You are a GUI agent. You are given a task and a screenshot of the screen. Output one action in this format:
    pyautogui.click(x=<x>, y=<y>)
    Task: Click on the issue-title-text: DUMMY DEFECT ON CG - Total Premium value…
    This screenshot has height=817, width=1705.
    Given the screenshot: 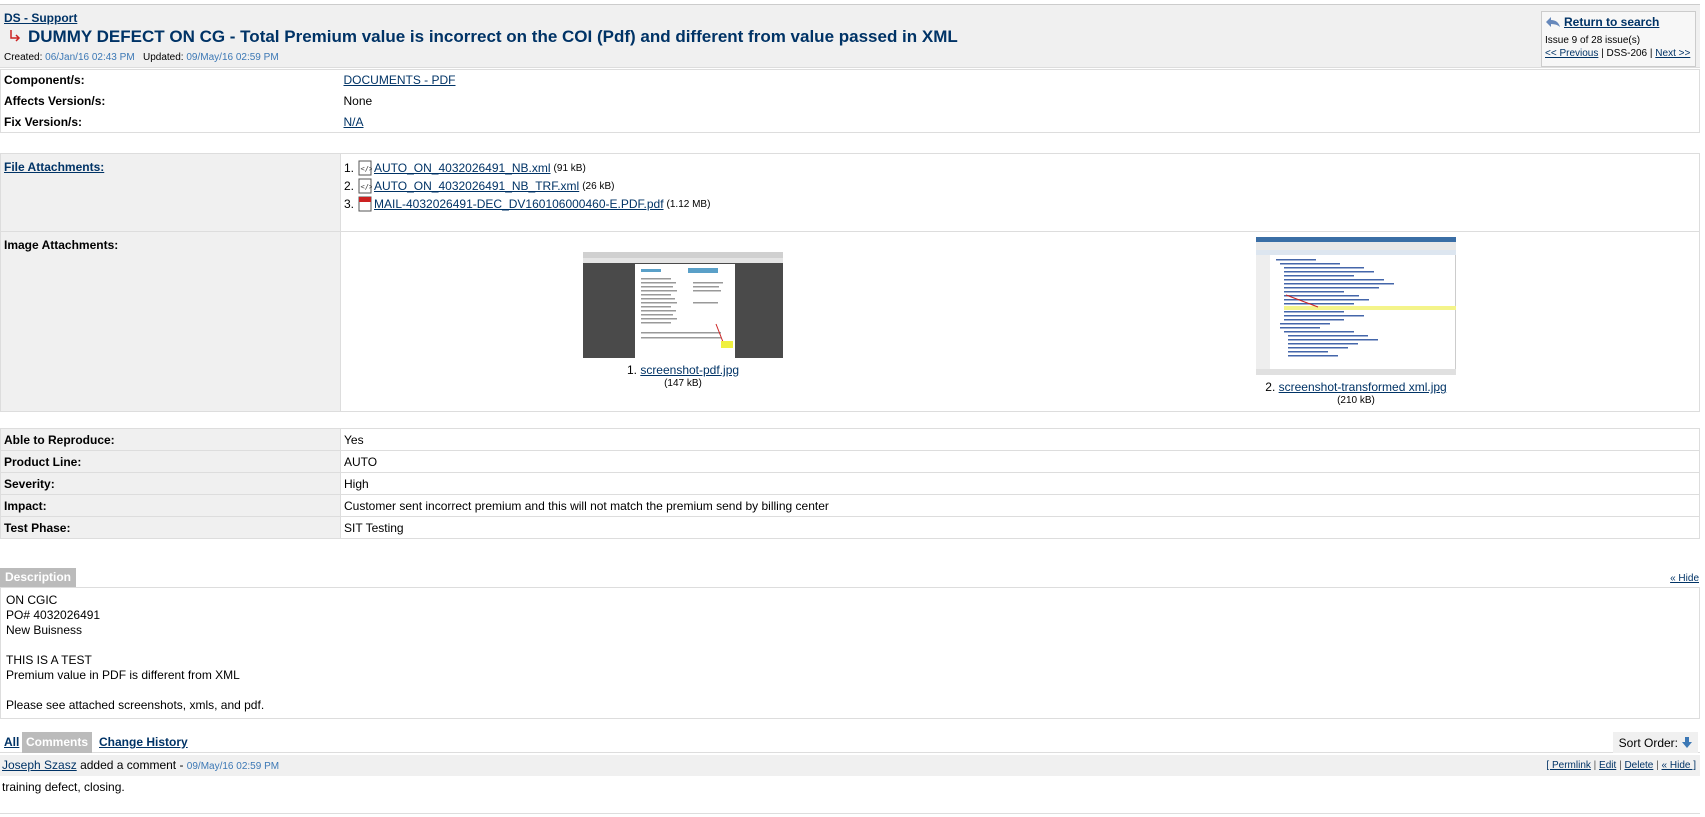 What is the action you would take?
    pyautogui.click(x=493, y=36)
    